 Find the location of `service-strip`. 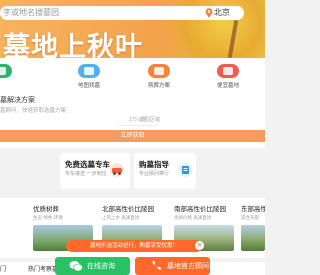

service-strip is located at coordinates (132, 171).